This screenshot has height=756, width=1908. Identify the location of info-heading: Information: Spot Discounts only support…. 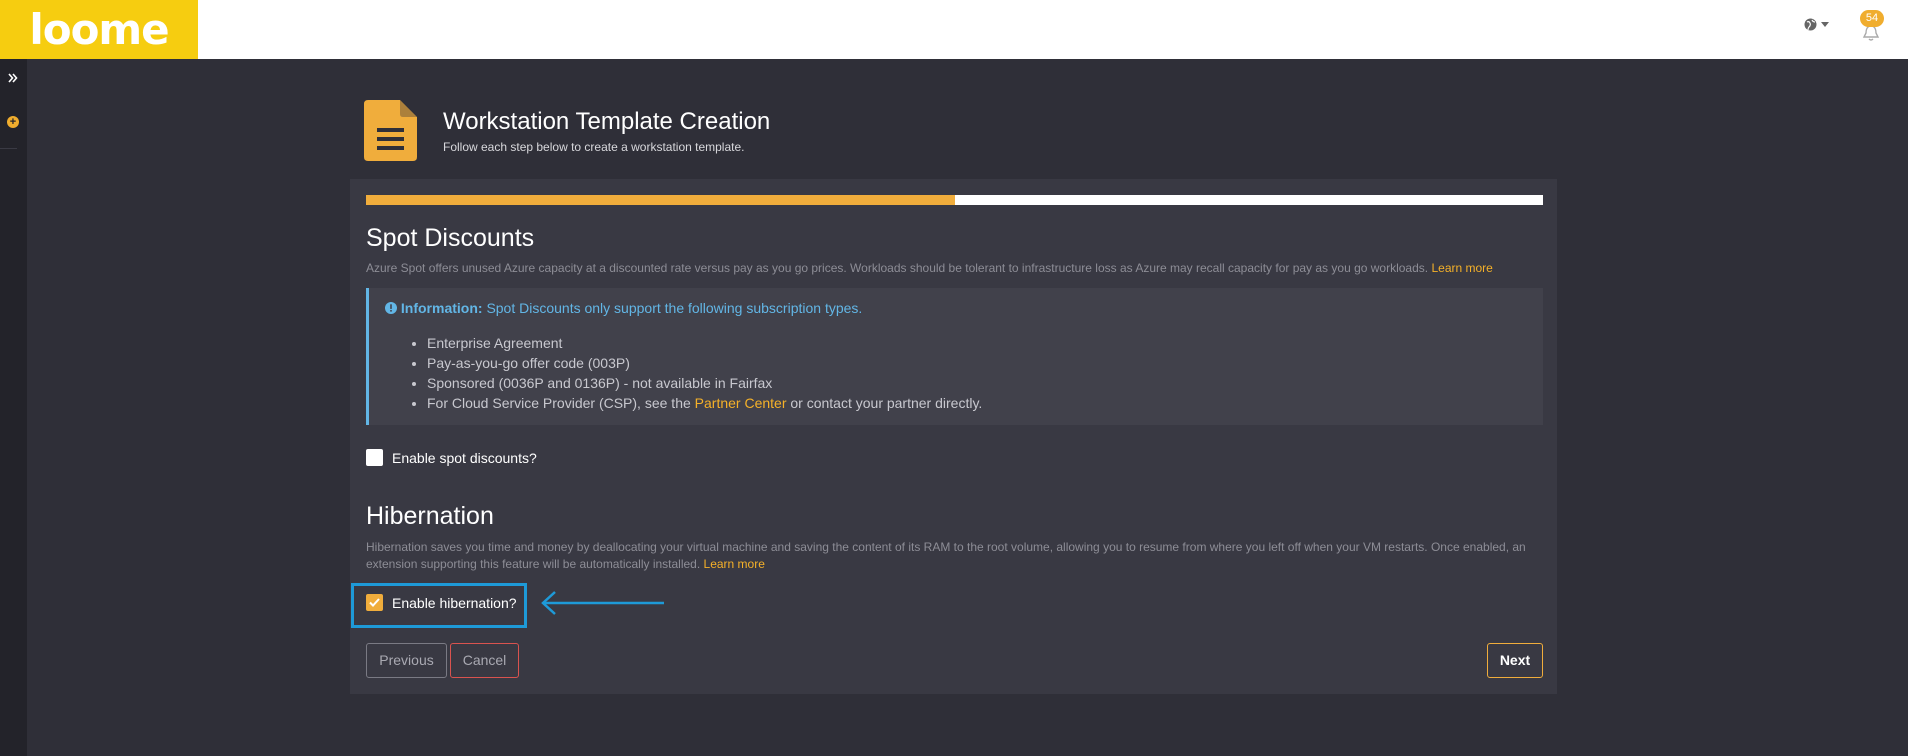
(964, 308).